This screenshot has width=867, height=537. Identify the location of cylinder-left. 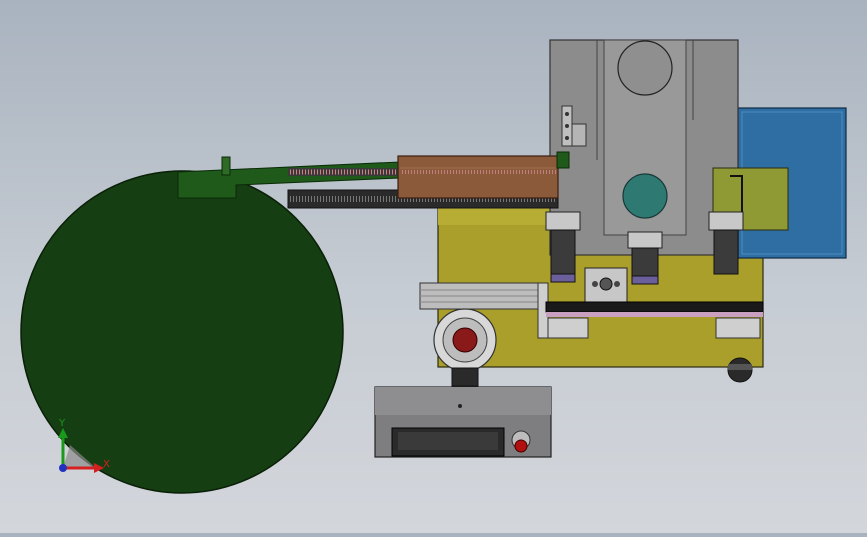
(563, 247).